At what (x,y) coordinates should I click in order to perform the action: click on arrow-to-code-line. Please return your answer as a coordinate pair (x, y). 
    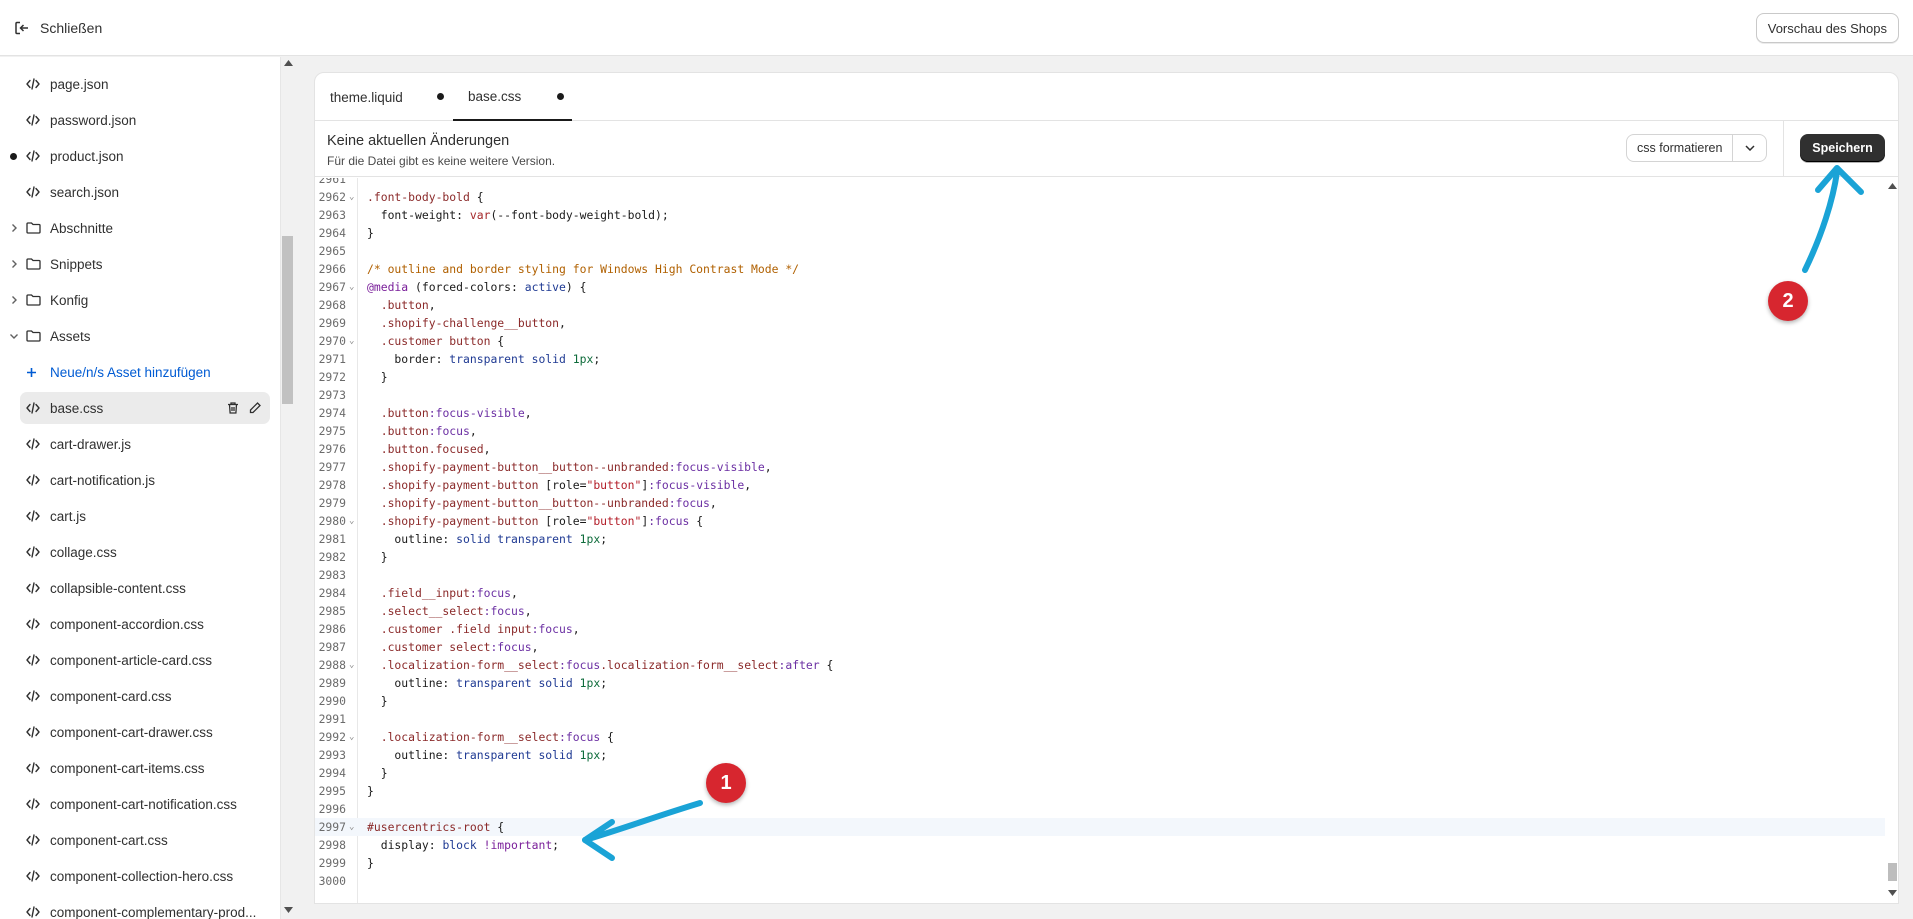
    Looking at the image, I should click on (642, 821).